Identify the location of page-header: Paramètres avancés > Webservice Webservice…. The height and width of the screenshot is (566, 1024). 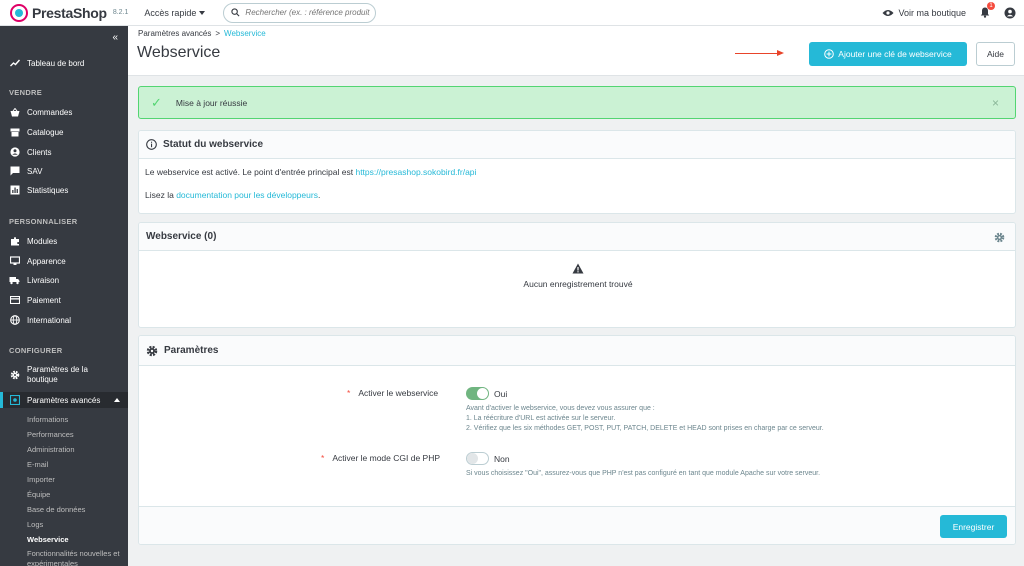
(576, 51).